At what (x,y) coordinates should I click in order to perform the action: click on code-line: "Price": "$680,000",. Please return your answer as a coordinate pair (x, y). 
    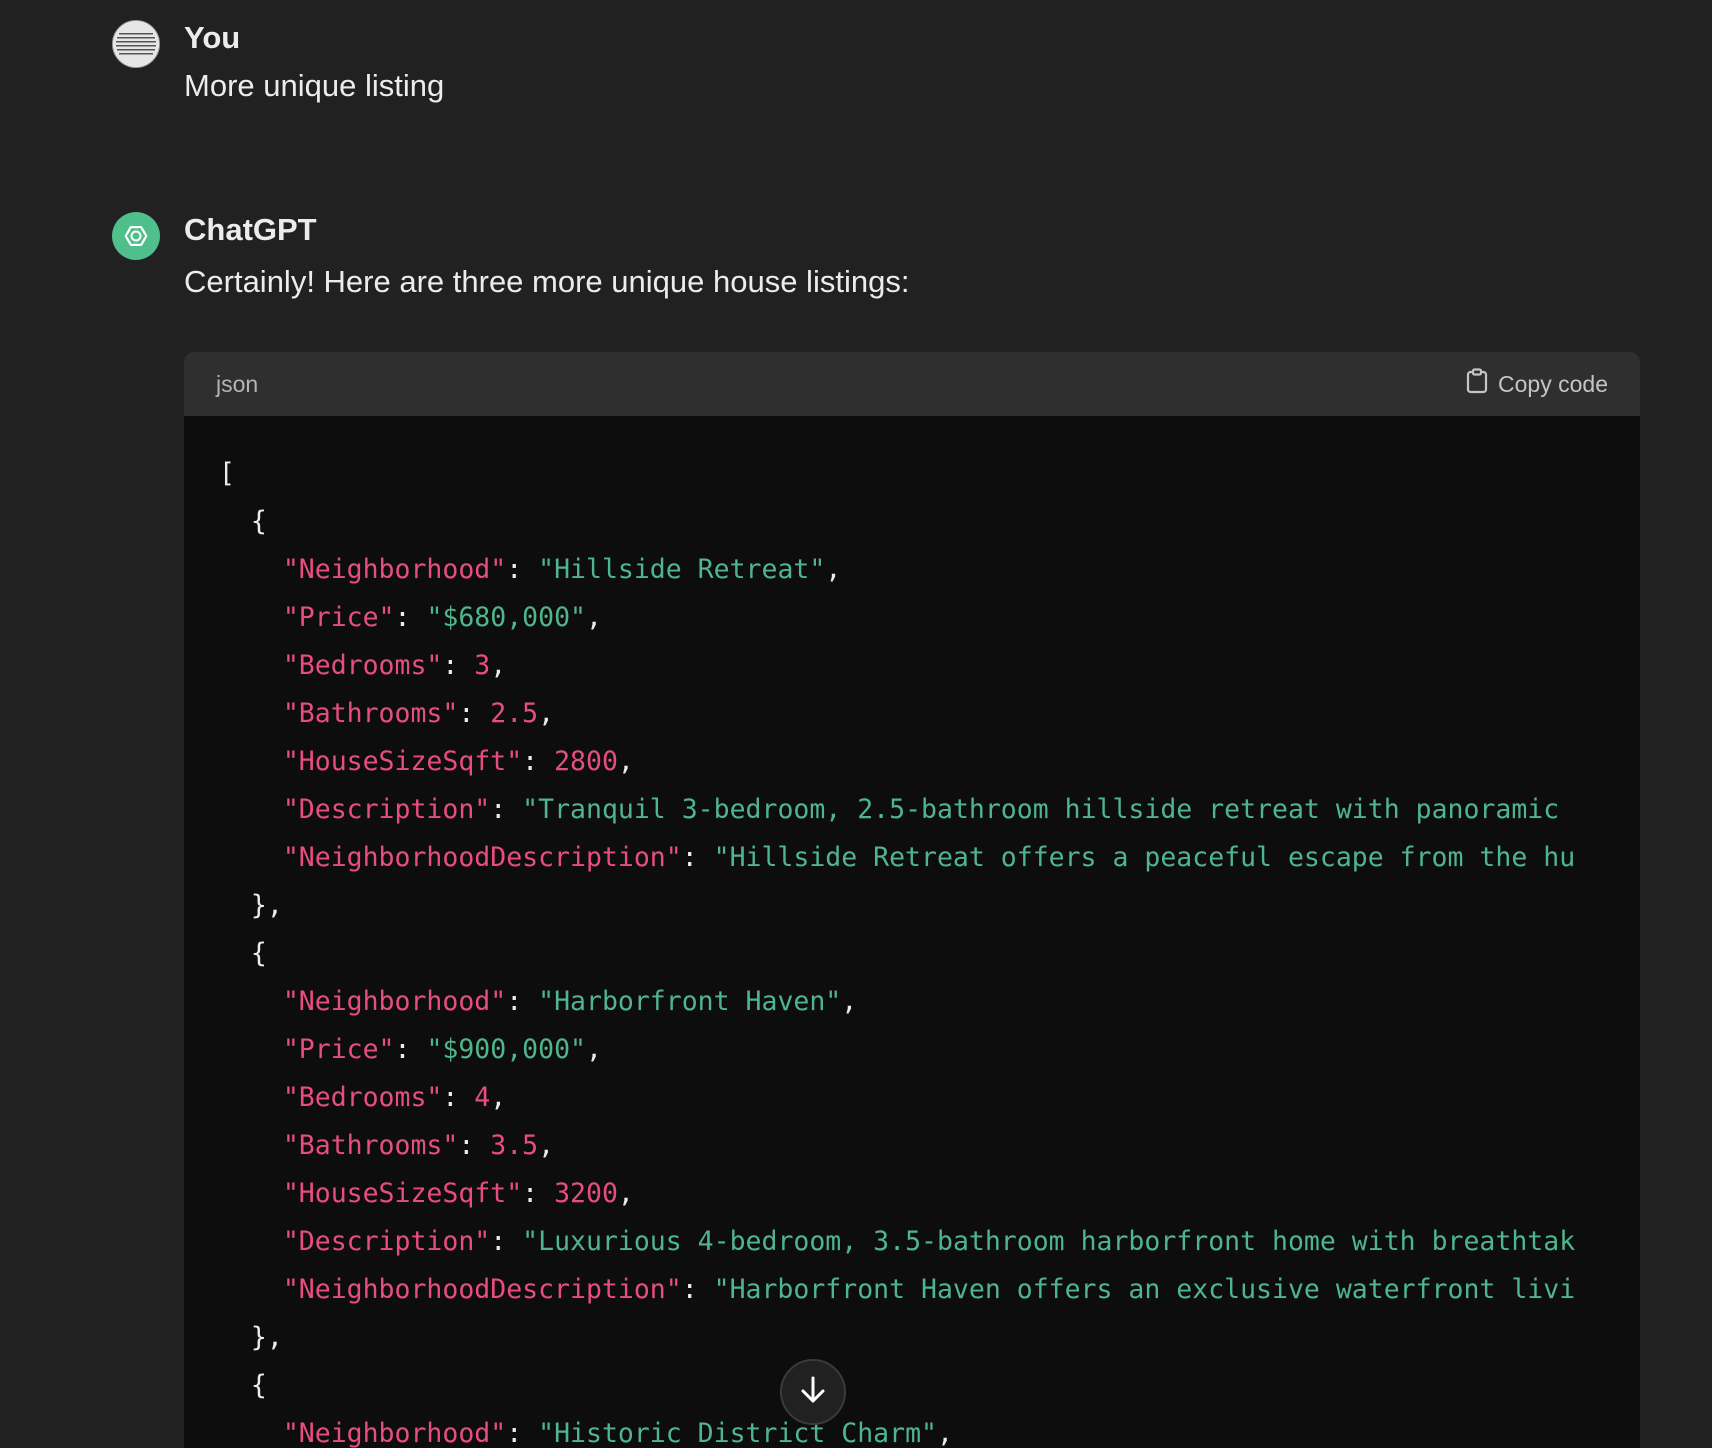
    Looking at the image, I should click on (410, 618).